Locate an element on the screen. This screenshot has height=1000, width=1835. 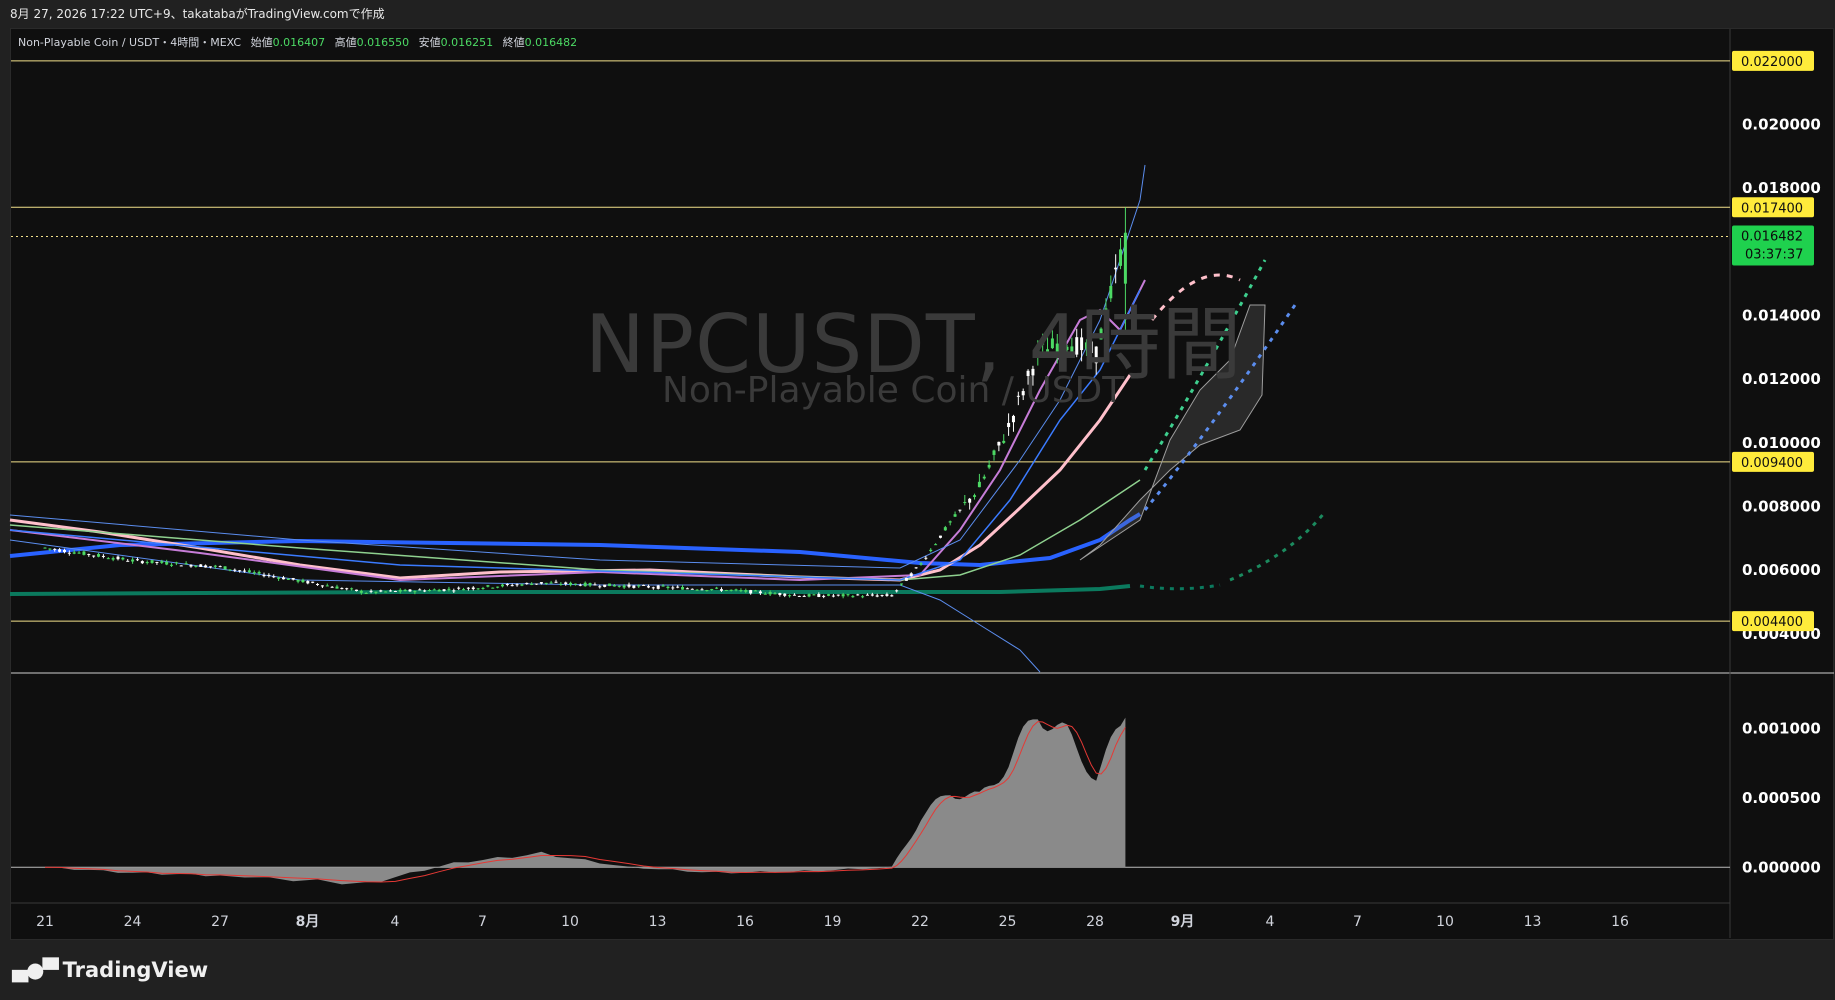
tradingview-logo: ▄●▀ TradingView is located at coordinates (110, 970).